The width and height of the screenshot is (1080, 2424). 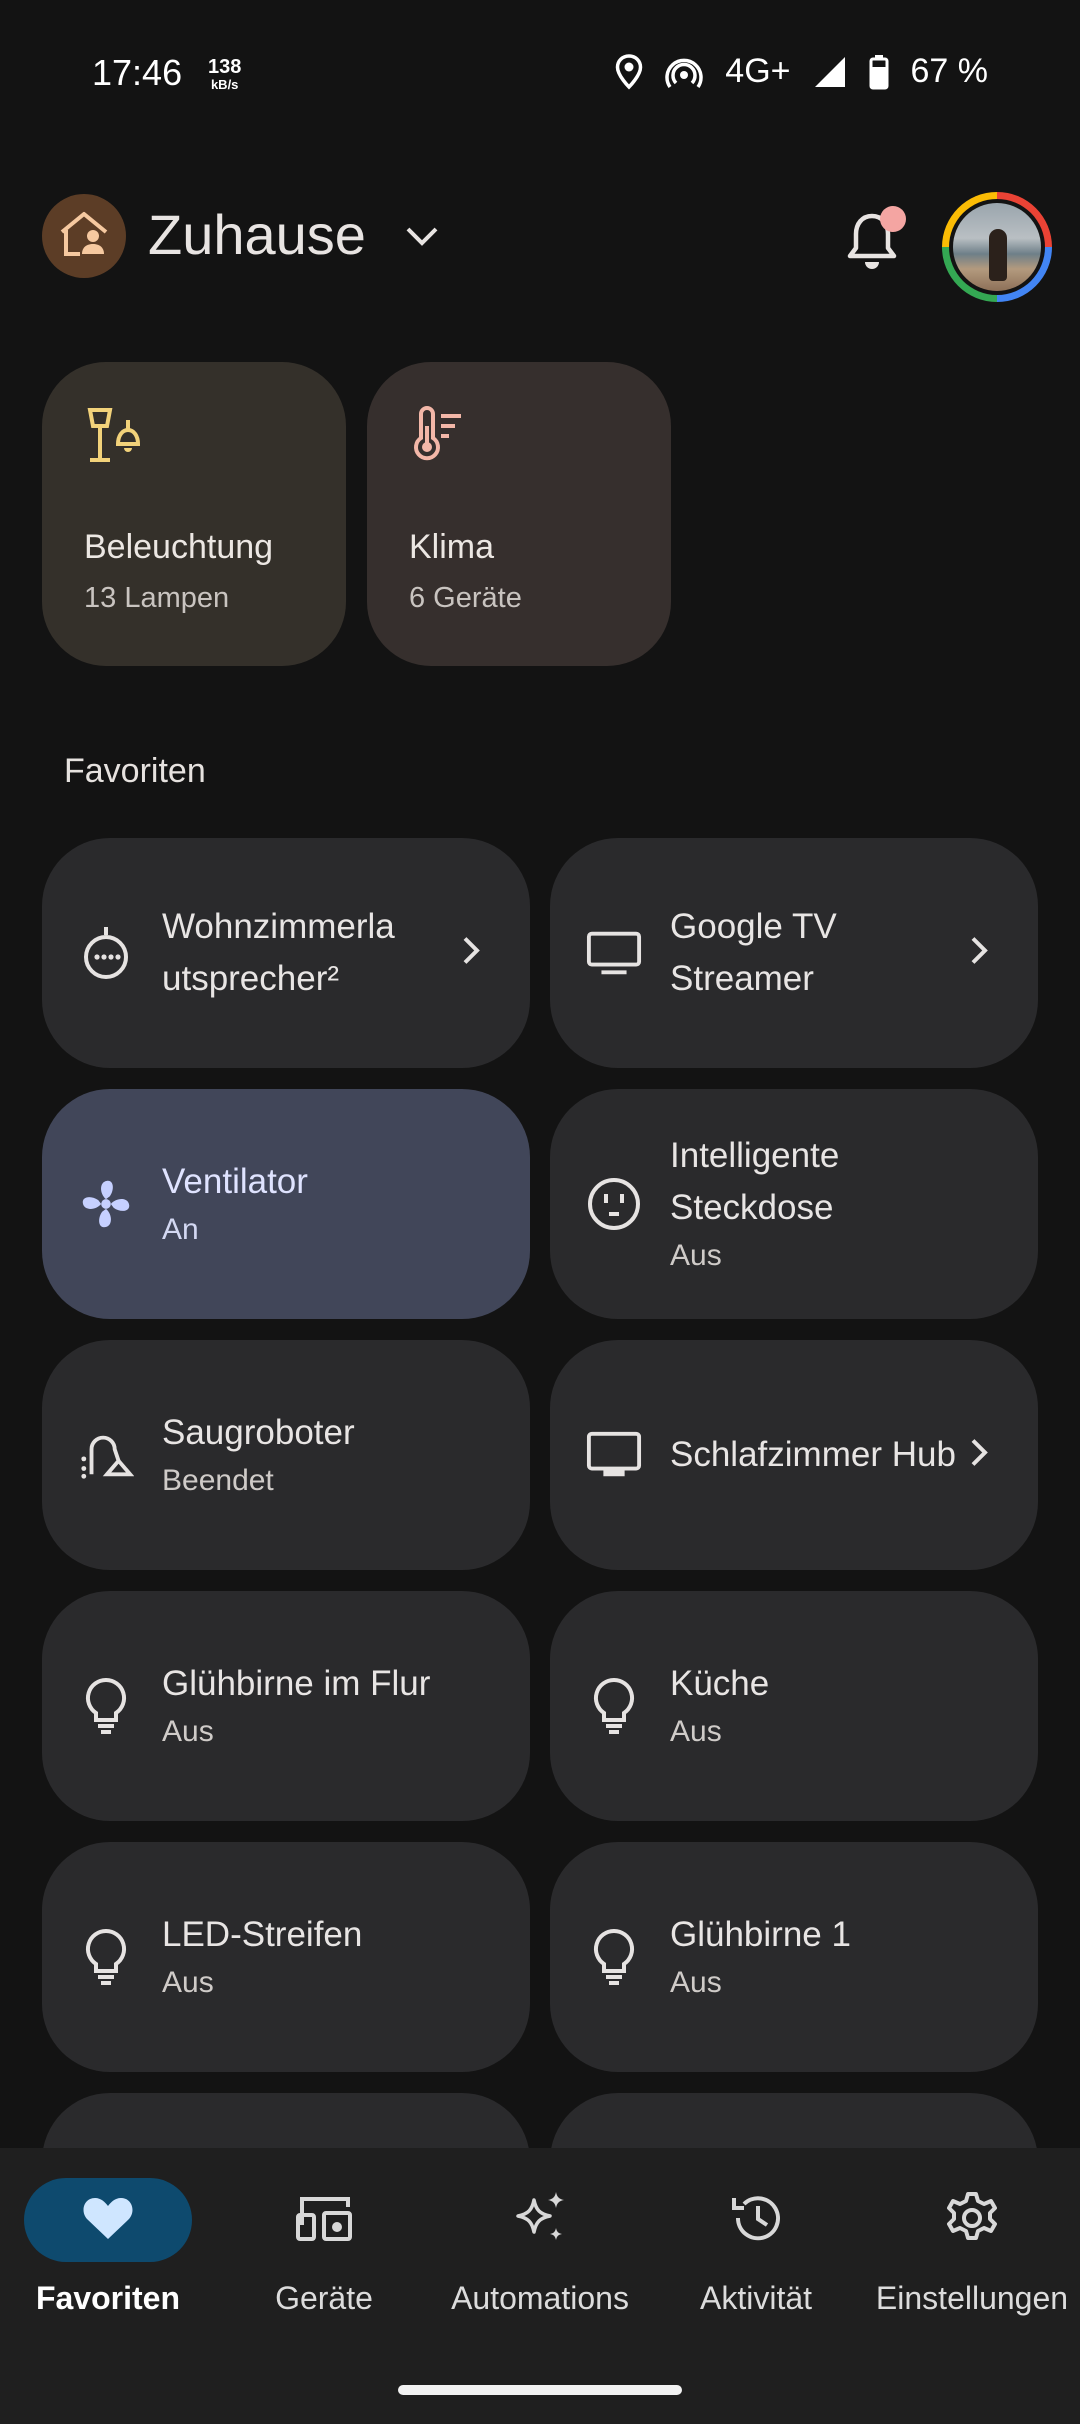 What do you see at coordinates (760, 1934) in the screenshot?
I see `tile-name: Glühbirne 1` at bounding box center [760, 1934].